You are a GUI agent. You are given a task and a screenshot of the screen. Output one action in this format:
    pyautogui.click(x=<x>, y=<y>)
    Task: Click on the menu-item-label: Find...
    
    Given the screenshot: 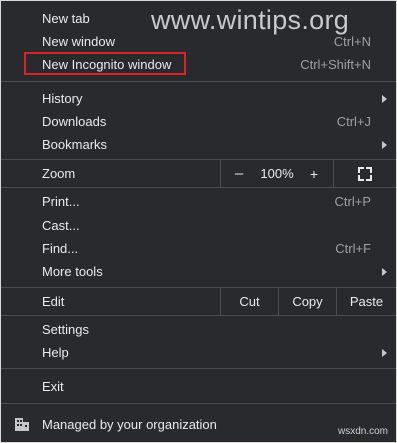 What is the action you would take?
    pyautogui.click(x=60, y=248)
    